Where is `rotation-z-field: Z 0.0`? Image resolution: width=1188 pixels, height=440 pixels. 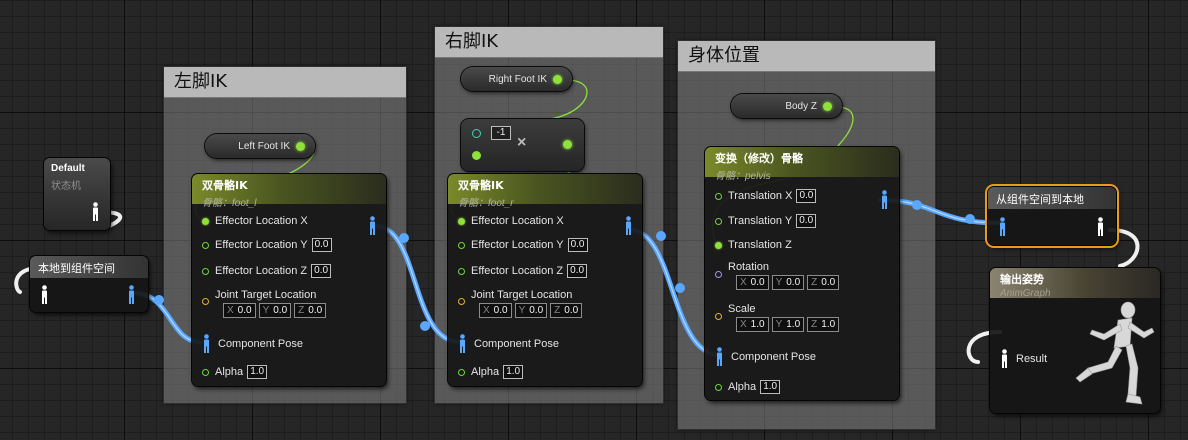
rotation-z-field: Z 0.0 is located at coordinates (823, 282).